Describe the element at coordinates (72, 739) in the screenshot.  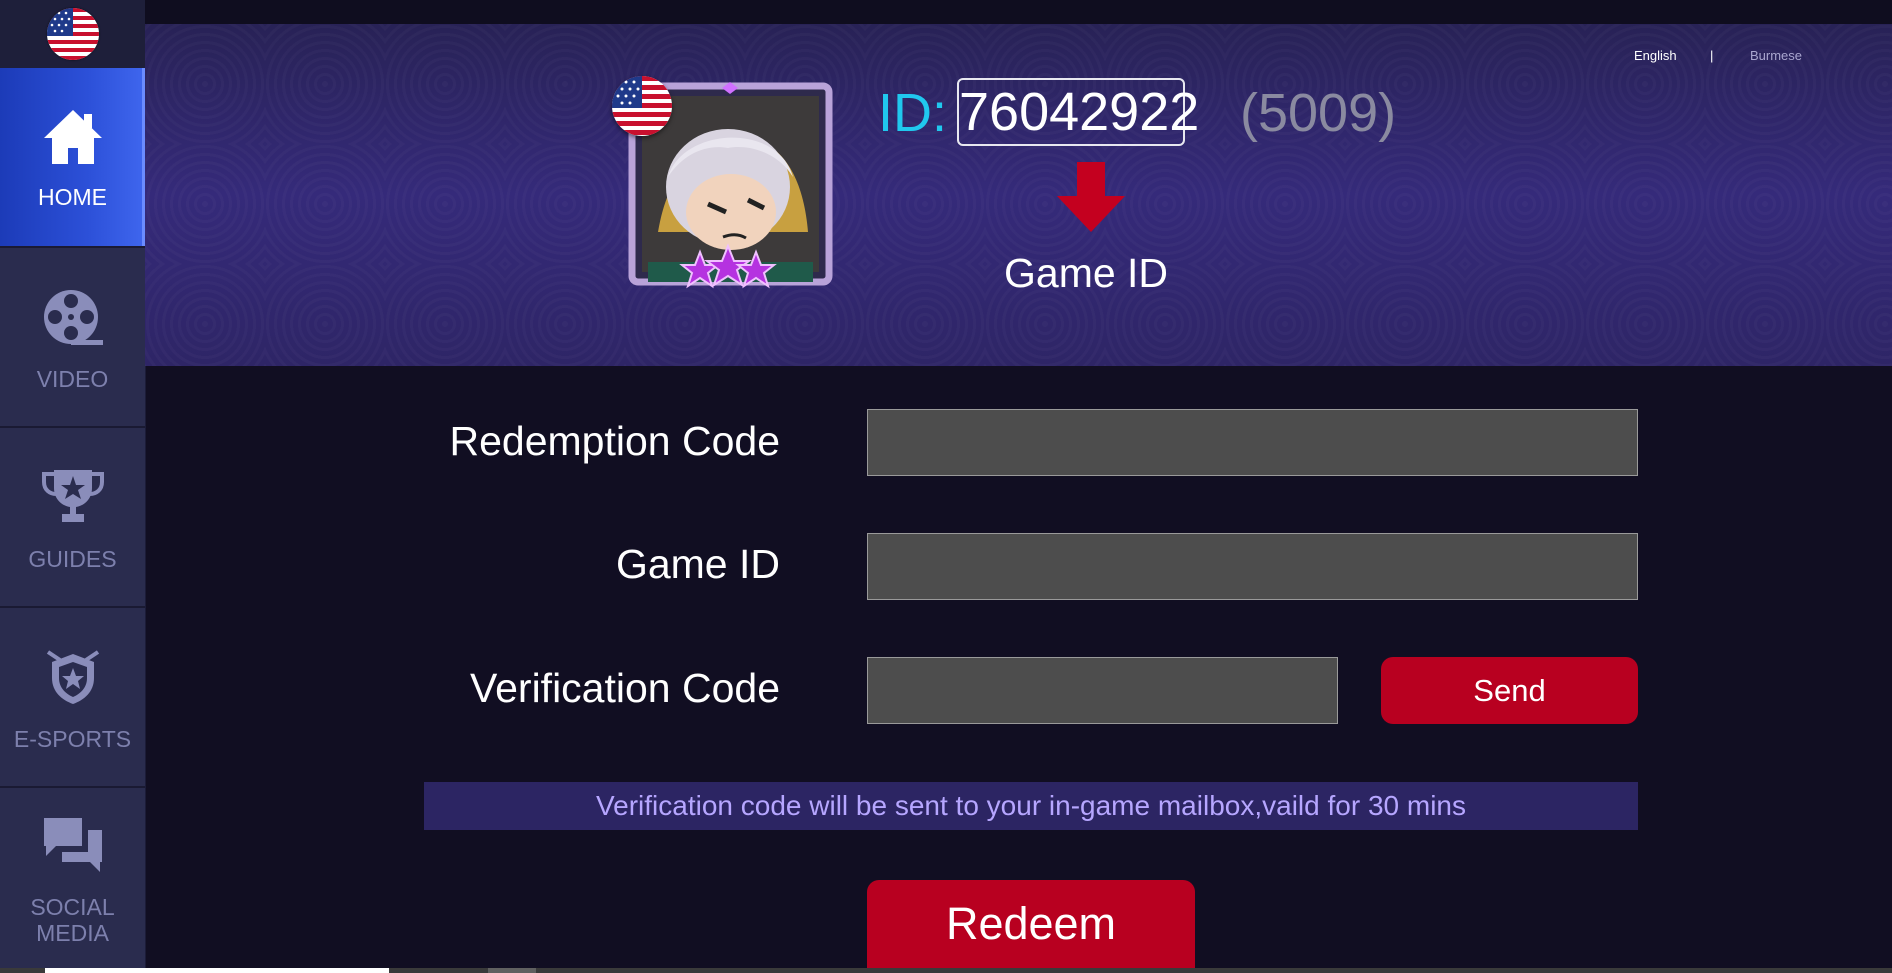
I see `sidebar-item-label: E-SPORTS` at that location.